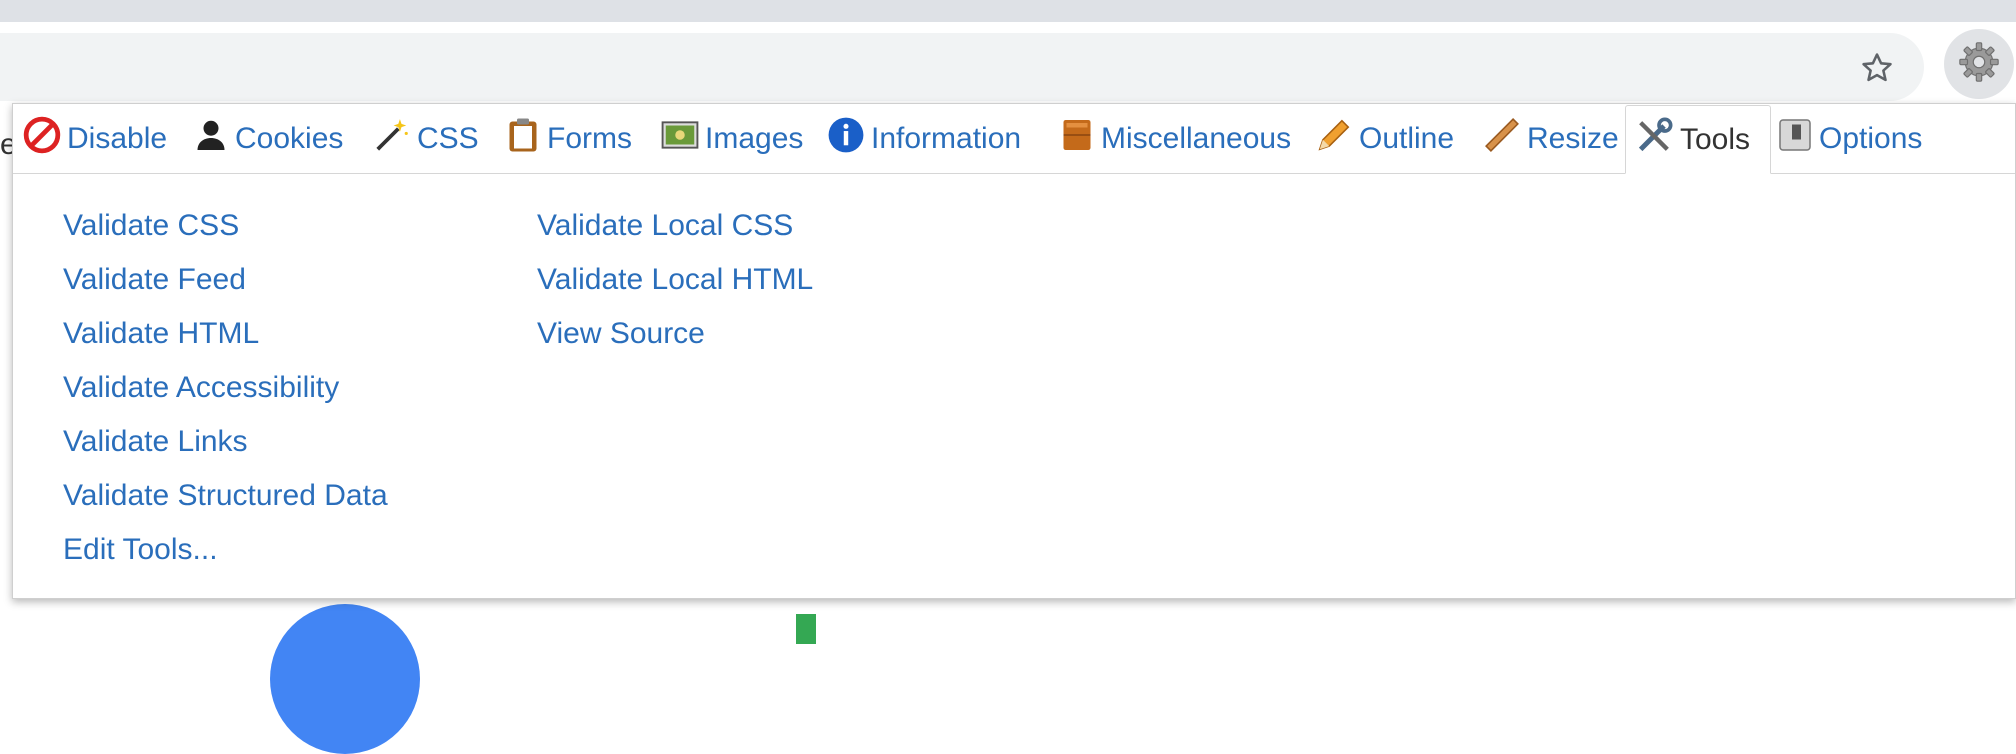 The image size is (2016, 754). What do you see at coordinates (448, 138) in the screenshot?
I see `menu-css-label: CSS` at bounding box center [448, 138].